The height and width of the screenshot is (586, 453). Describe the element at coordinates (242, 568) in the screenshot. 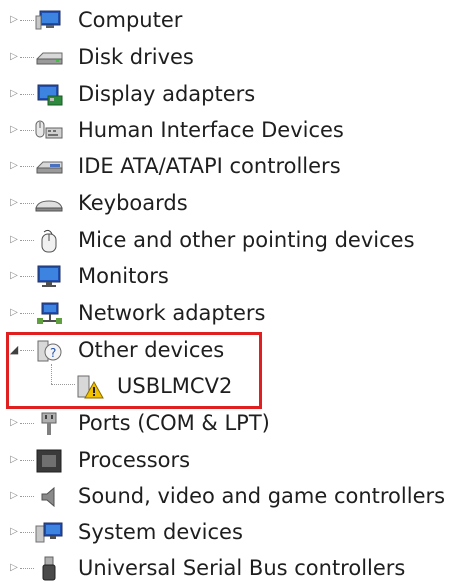

I see `tree-item-label: Universal Serial Bus controllers` at that location.